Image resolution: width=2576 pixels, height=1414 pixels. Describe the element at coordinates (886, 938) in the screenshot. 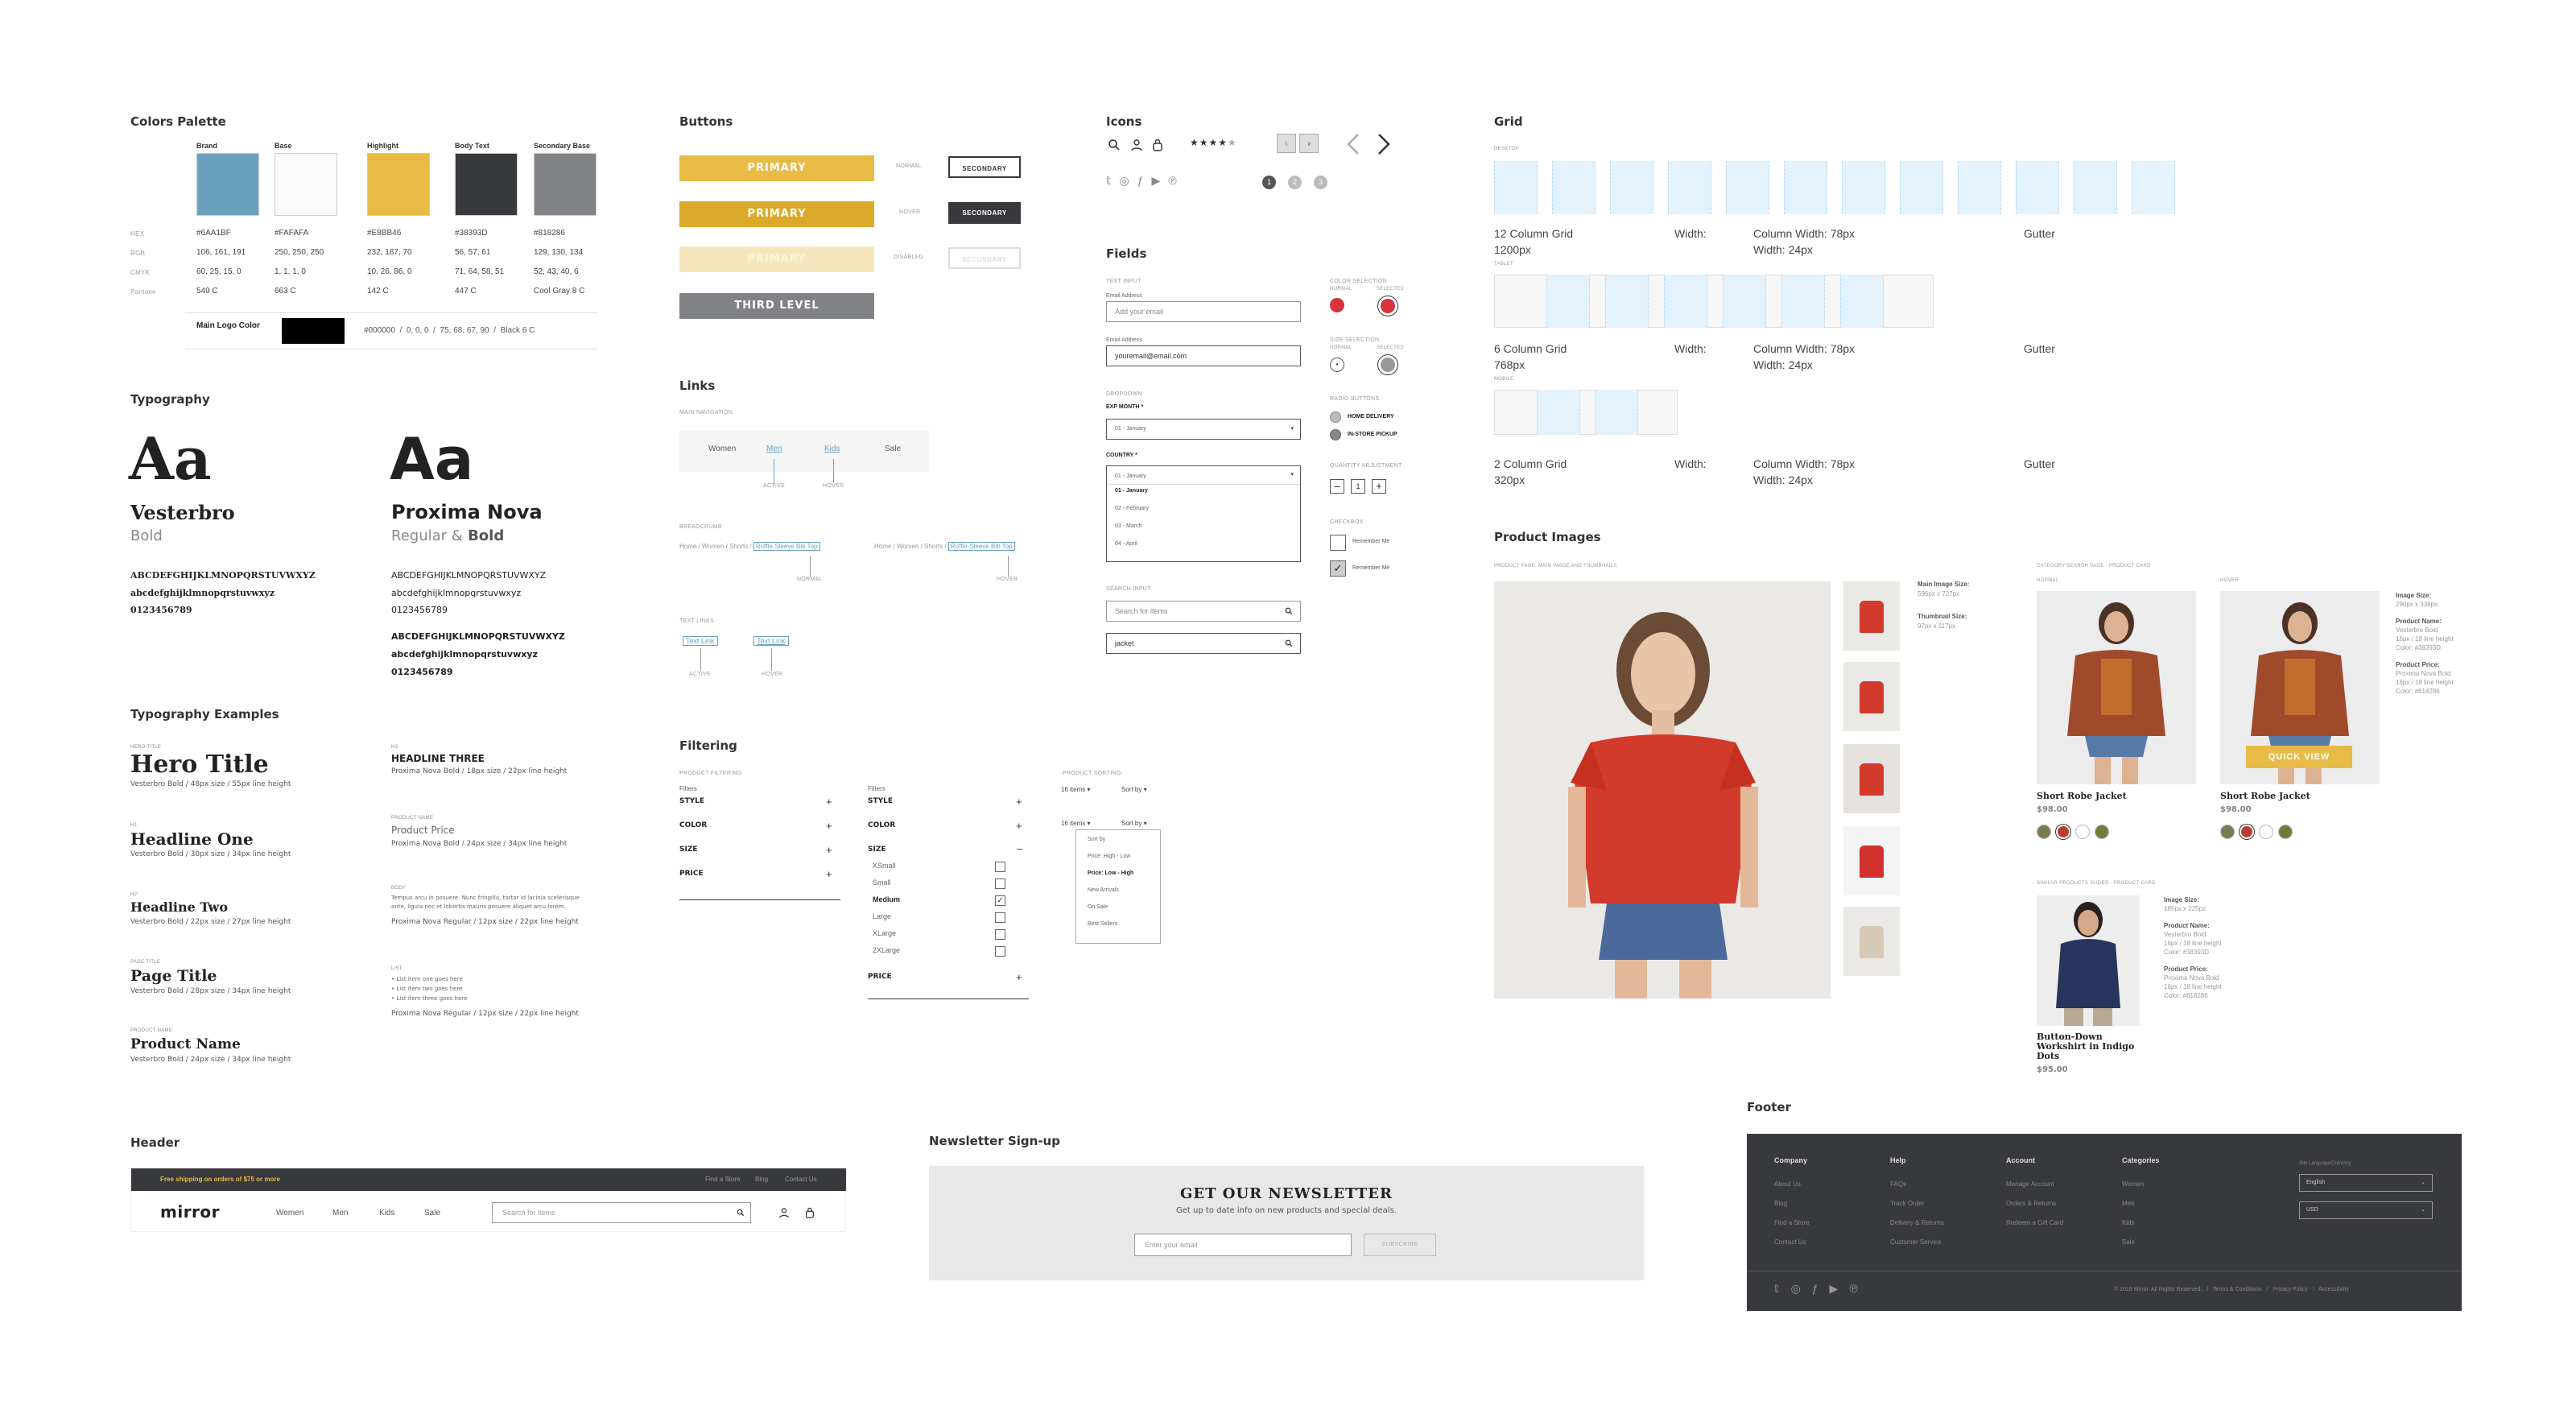

I see `size-option: XLarge` at that location.